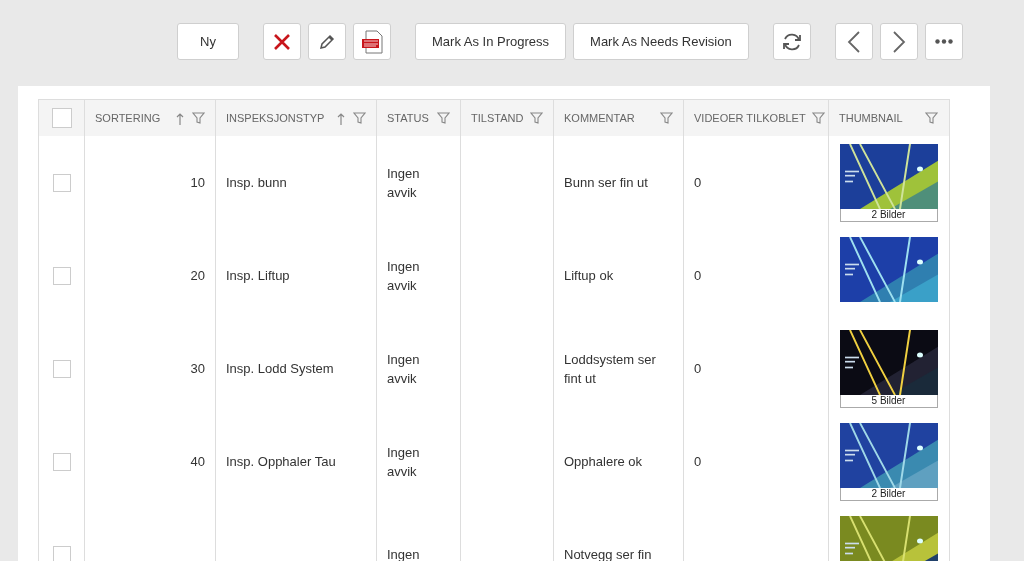 The image size is (1024, 561). I want to click on table-cell-text: Insp. Liftup, so click(258, 276).